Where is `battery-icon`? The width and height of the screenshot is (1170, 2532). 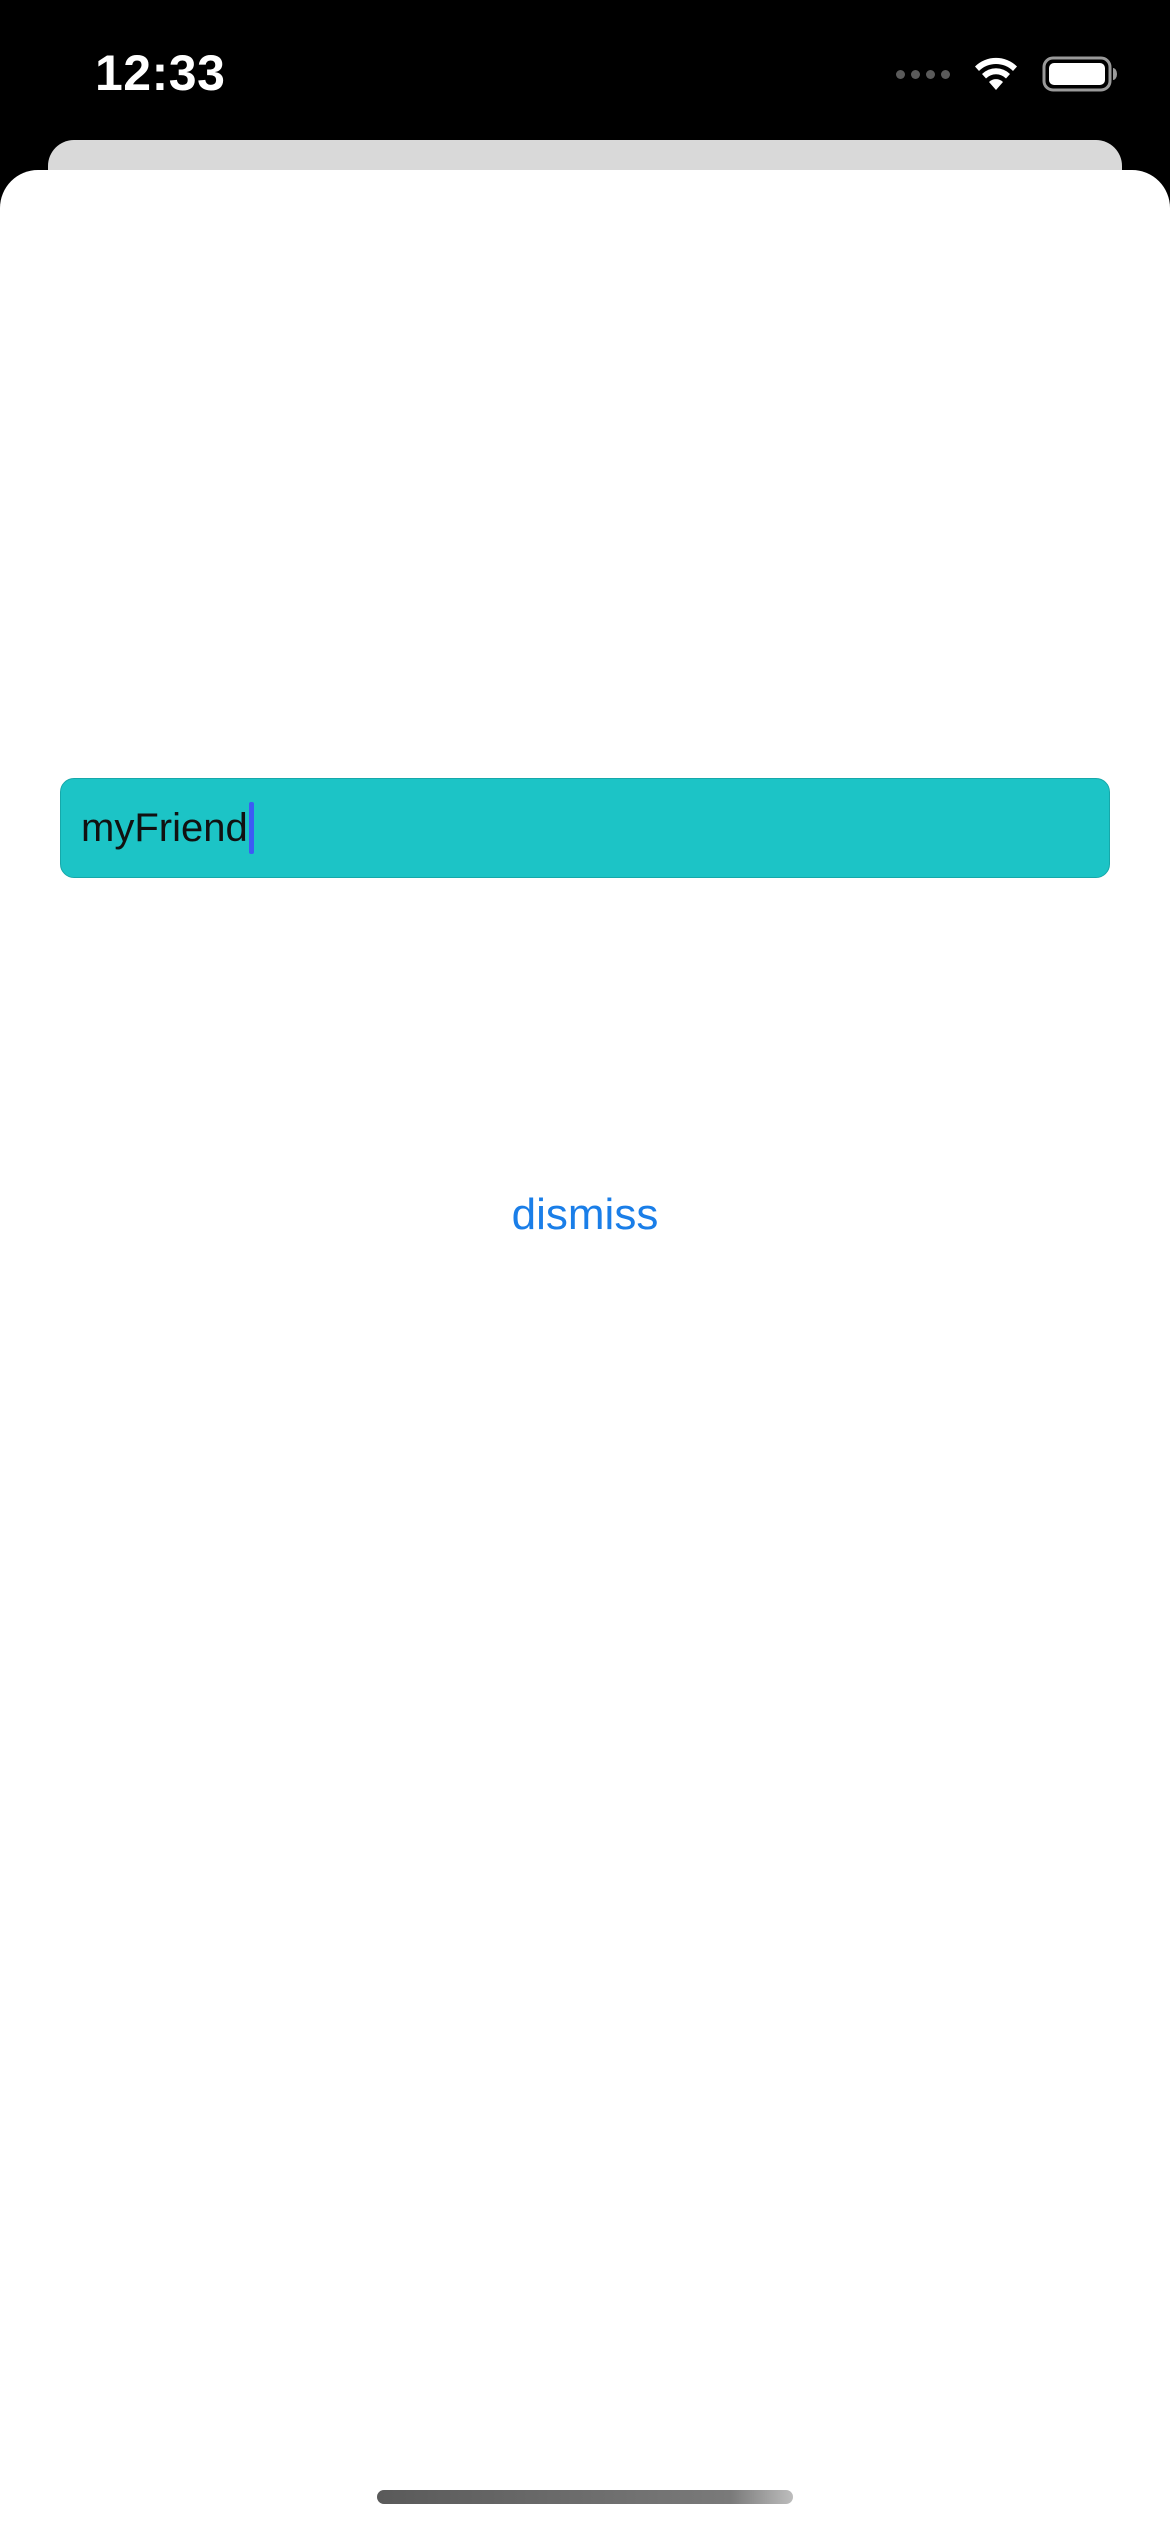
battery-icon is located at coordinates (1079, 74).